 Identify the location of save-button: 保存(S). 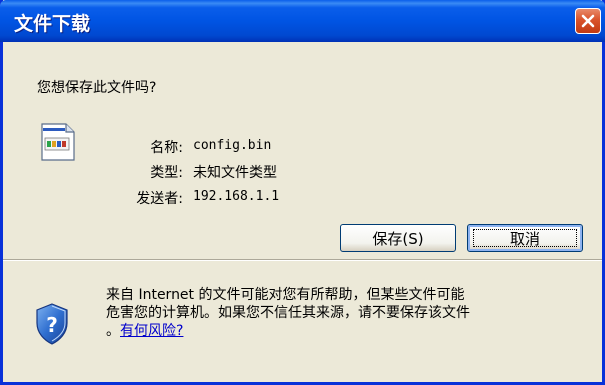
(398, 238).